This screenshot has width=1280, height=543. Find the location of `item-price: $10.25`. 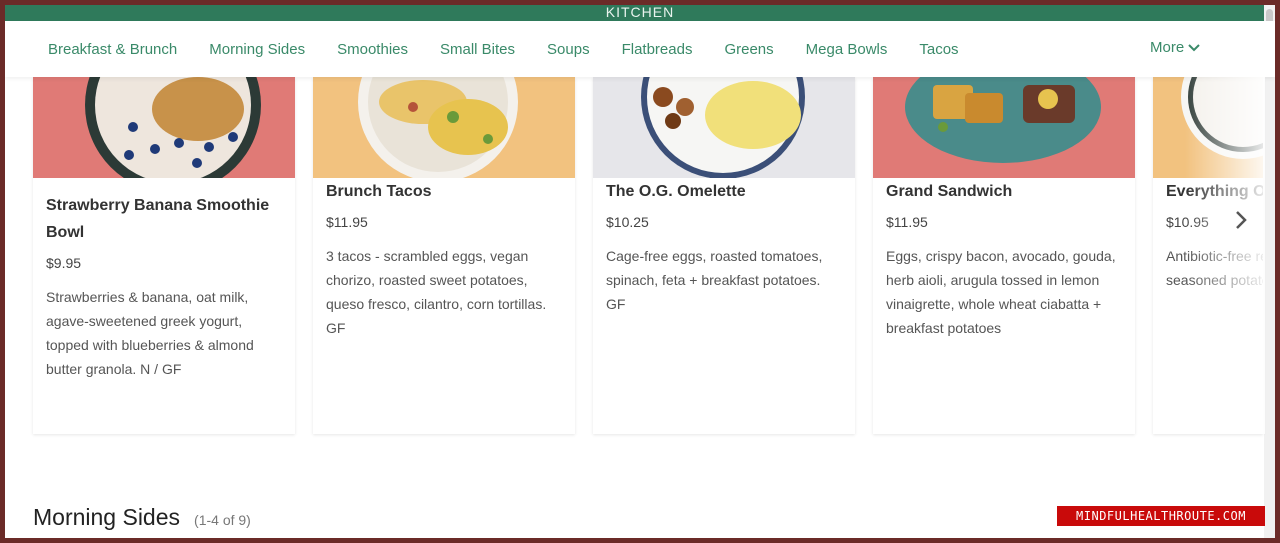

item-price: $10.25 is located at coordinates (627, 222).